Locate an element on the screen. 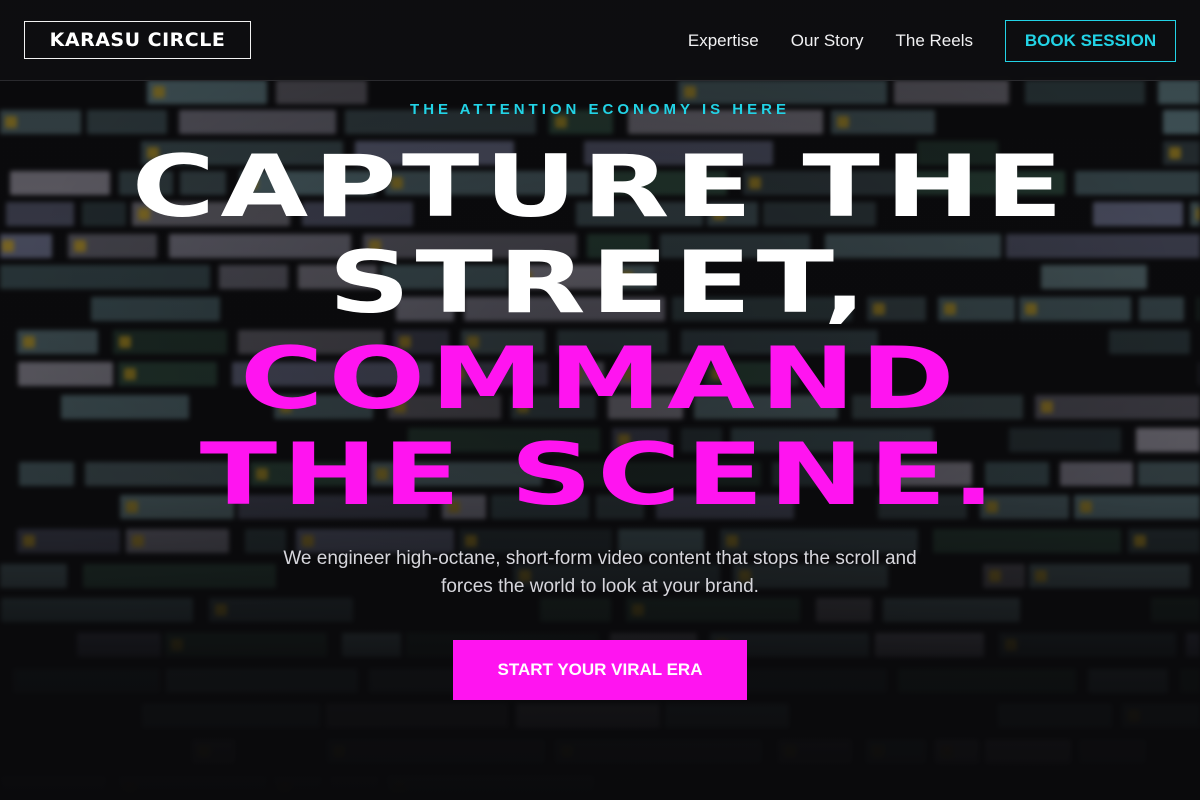 The height and width of the screenshot is (800, 1200). headline-line-2: STREET, is located at coordinates (600, 283).